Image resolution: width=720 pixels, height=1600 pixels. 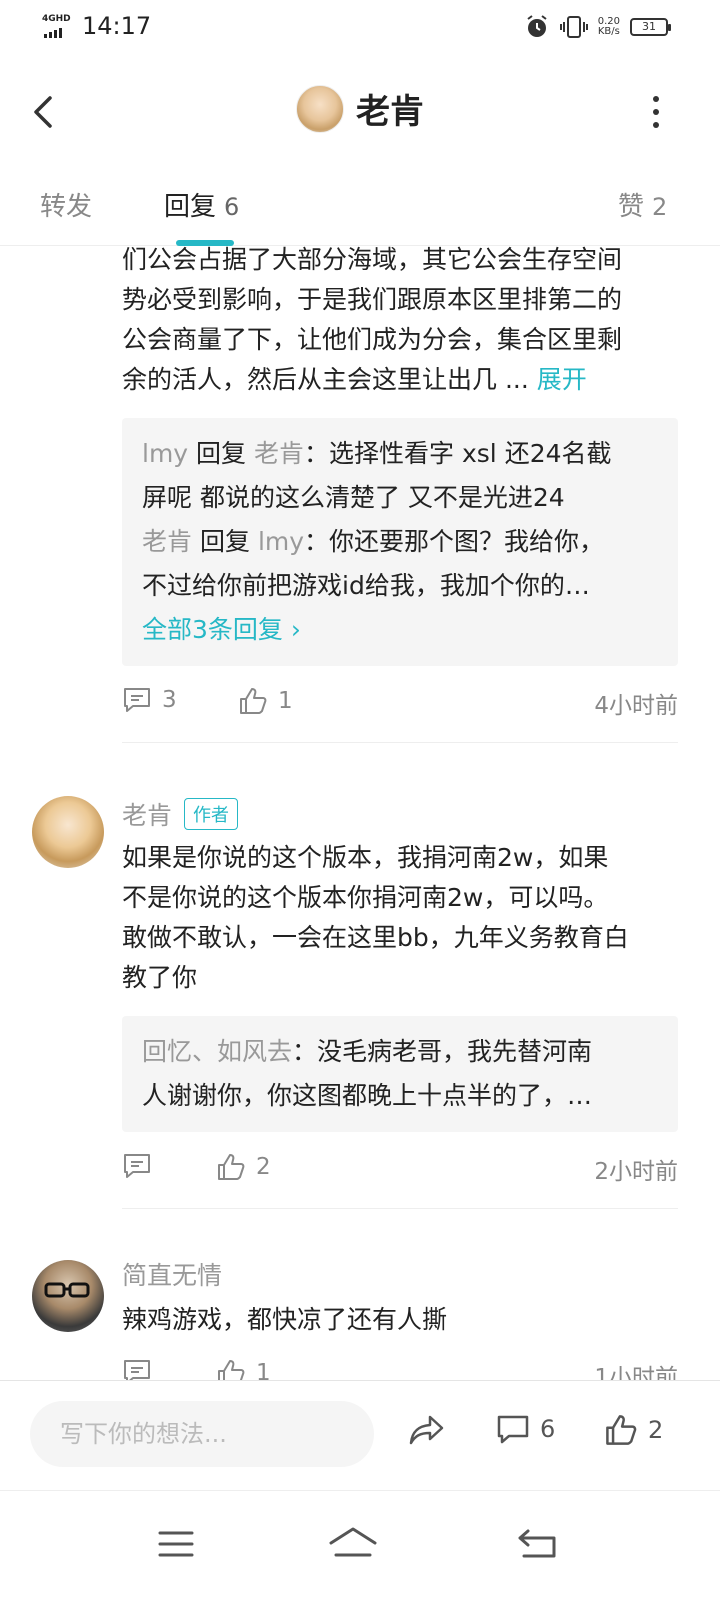 What do you see at coordinates (67, 1290) in the screenshot?
I see `glasses-icon` at bounding box center [67, 1290].